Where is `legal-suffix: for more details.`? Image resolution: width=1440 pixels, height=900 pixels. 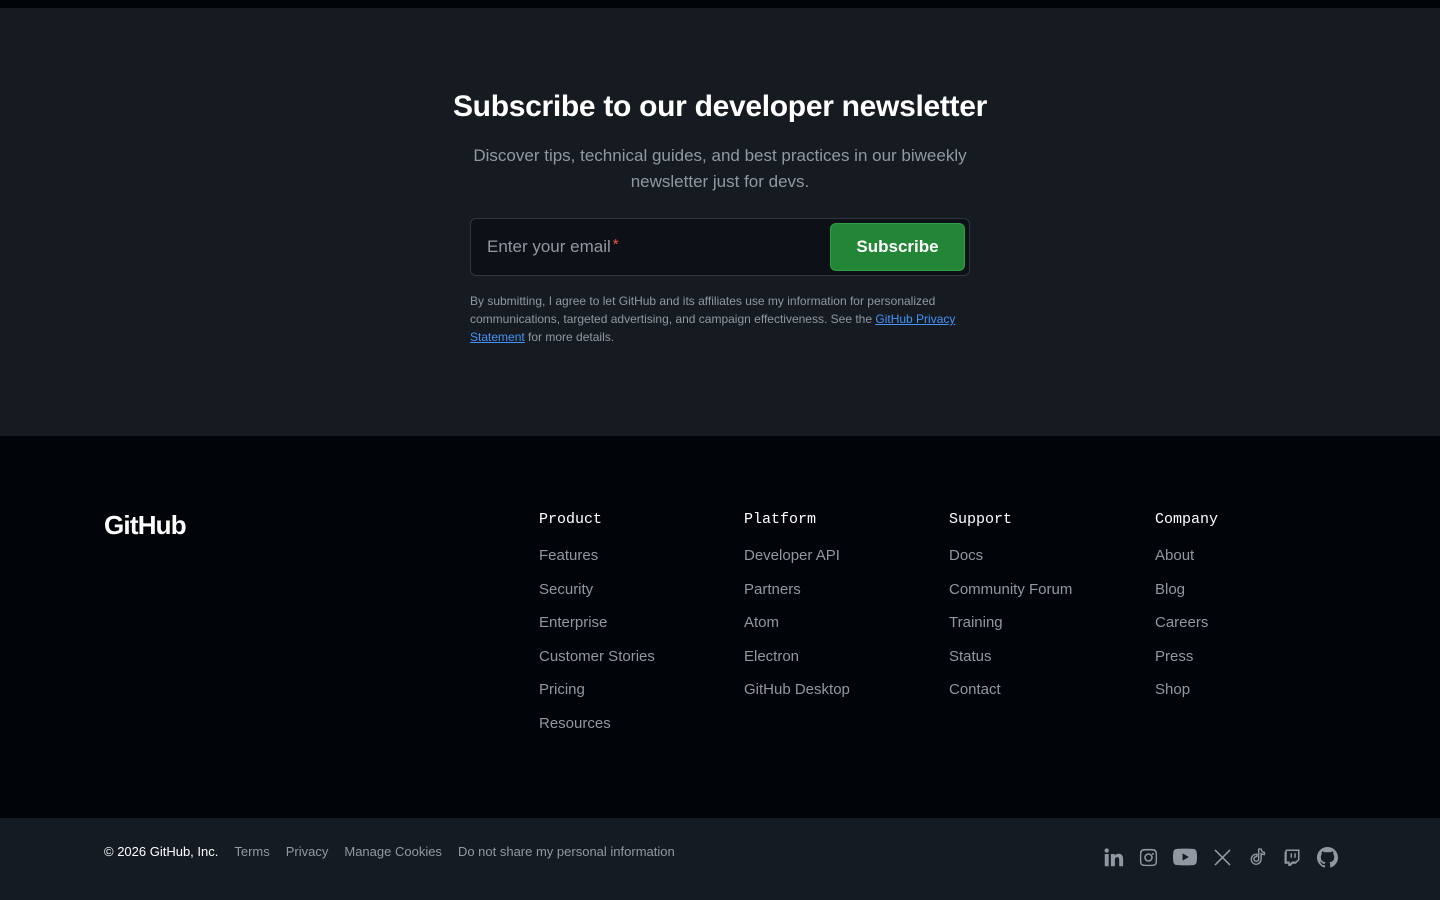 legal-suffix: for more details. is located at coordinates (569, 337).